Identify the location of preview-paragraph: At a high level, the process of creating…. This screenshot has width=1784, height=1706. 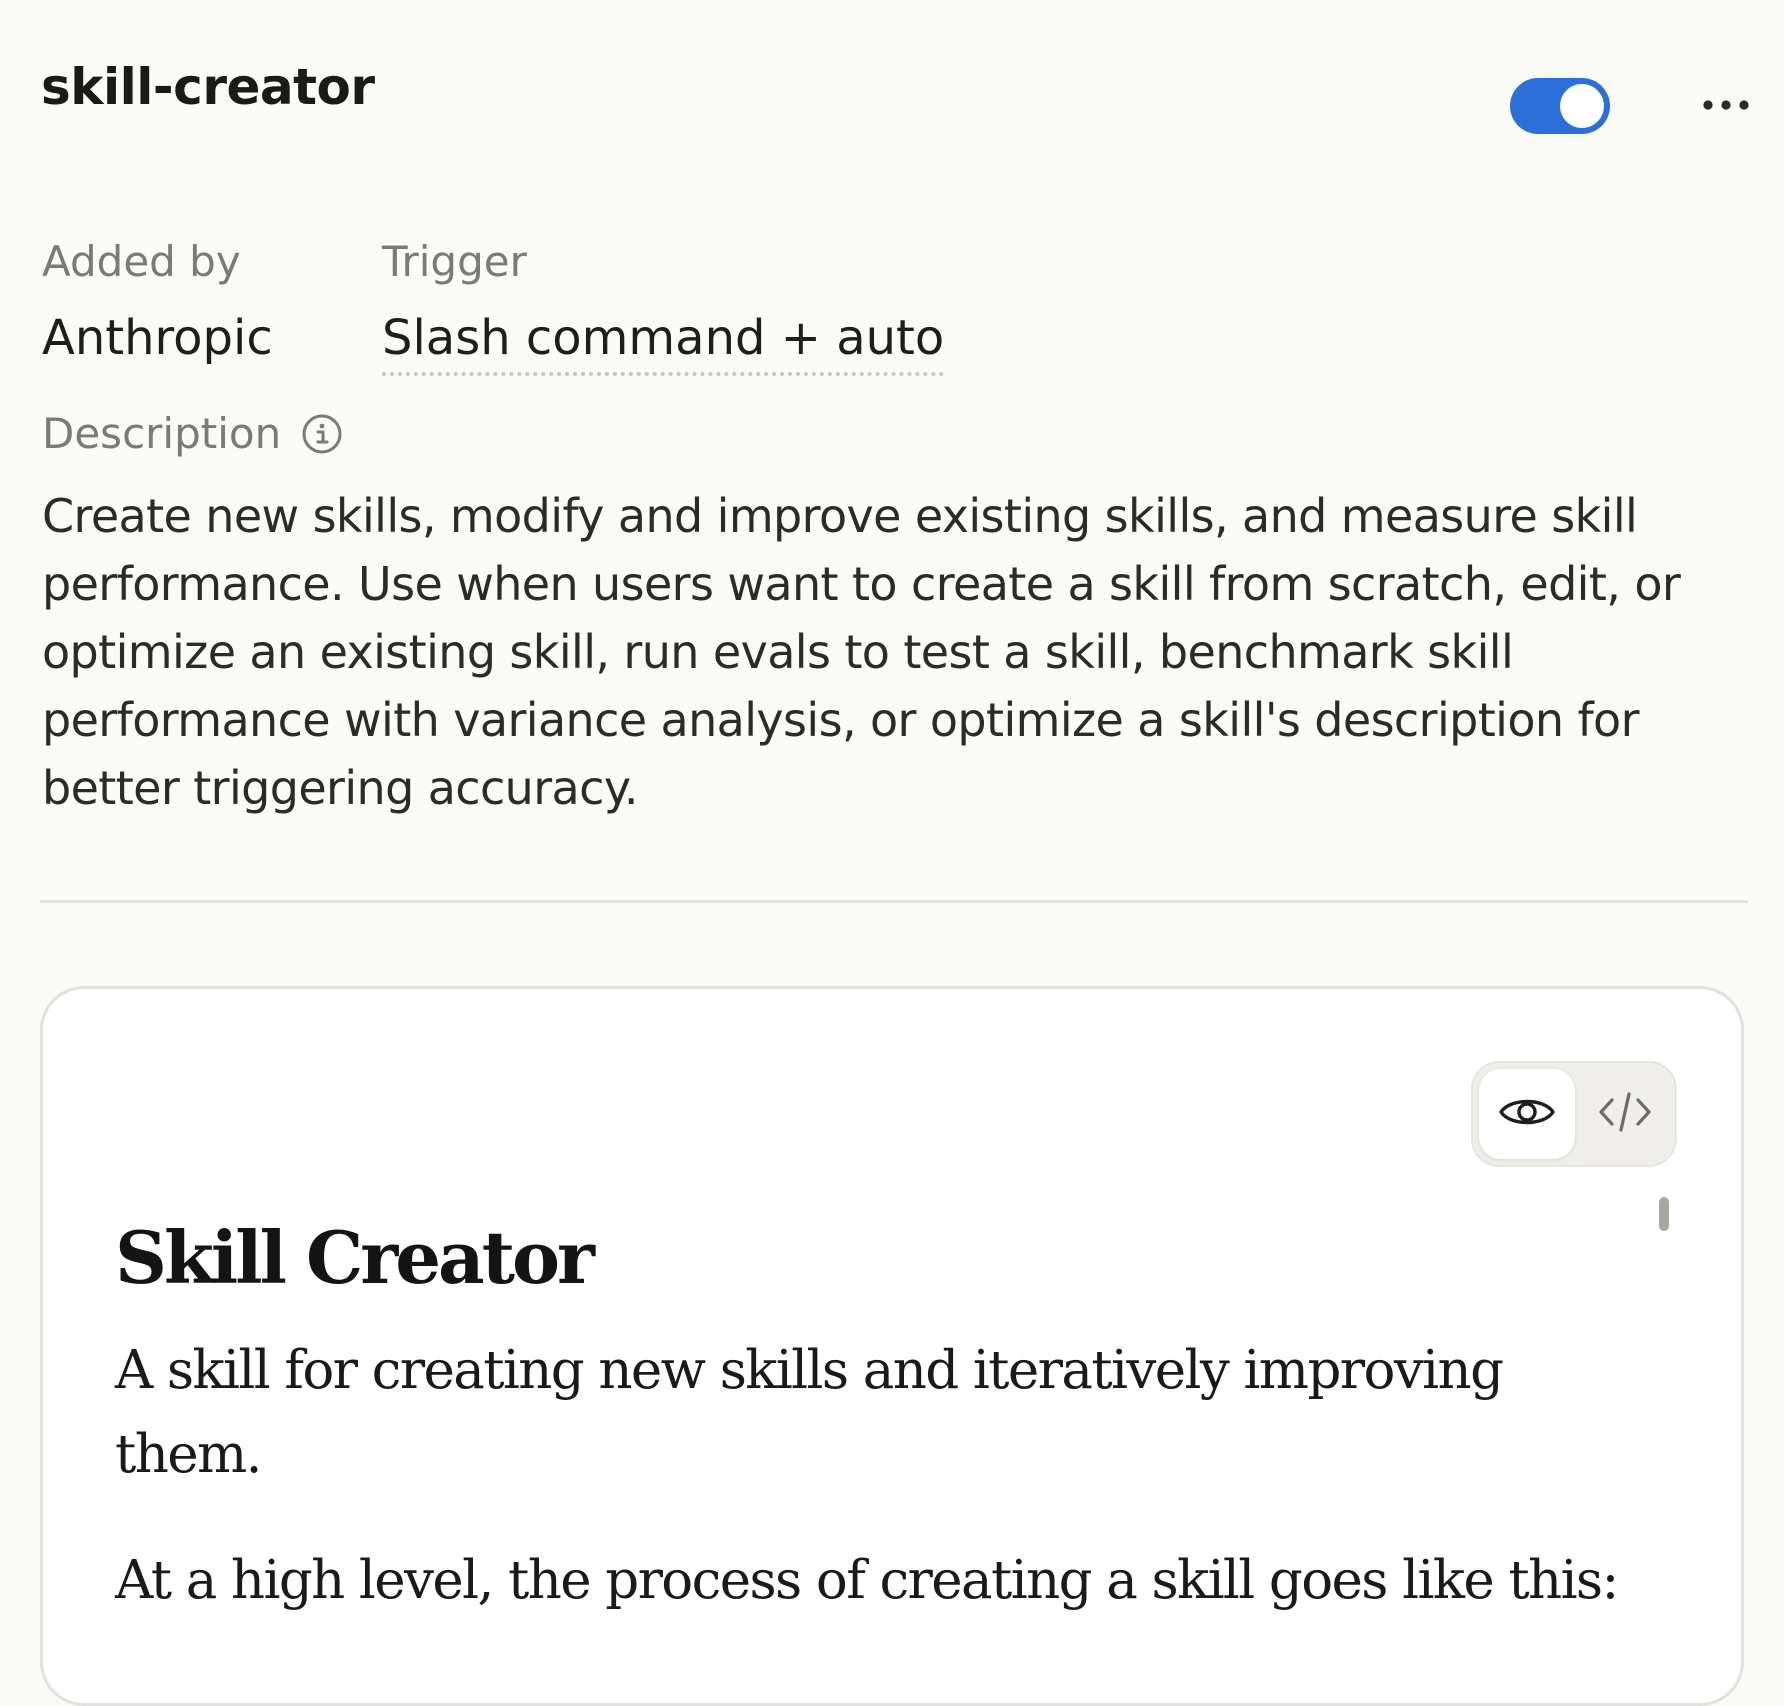
(867, 1580).